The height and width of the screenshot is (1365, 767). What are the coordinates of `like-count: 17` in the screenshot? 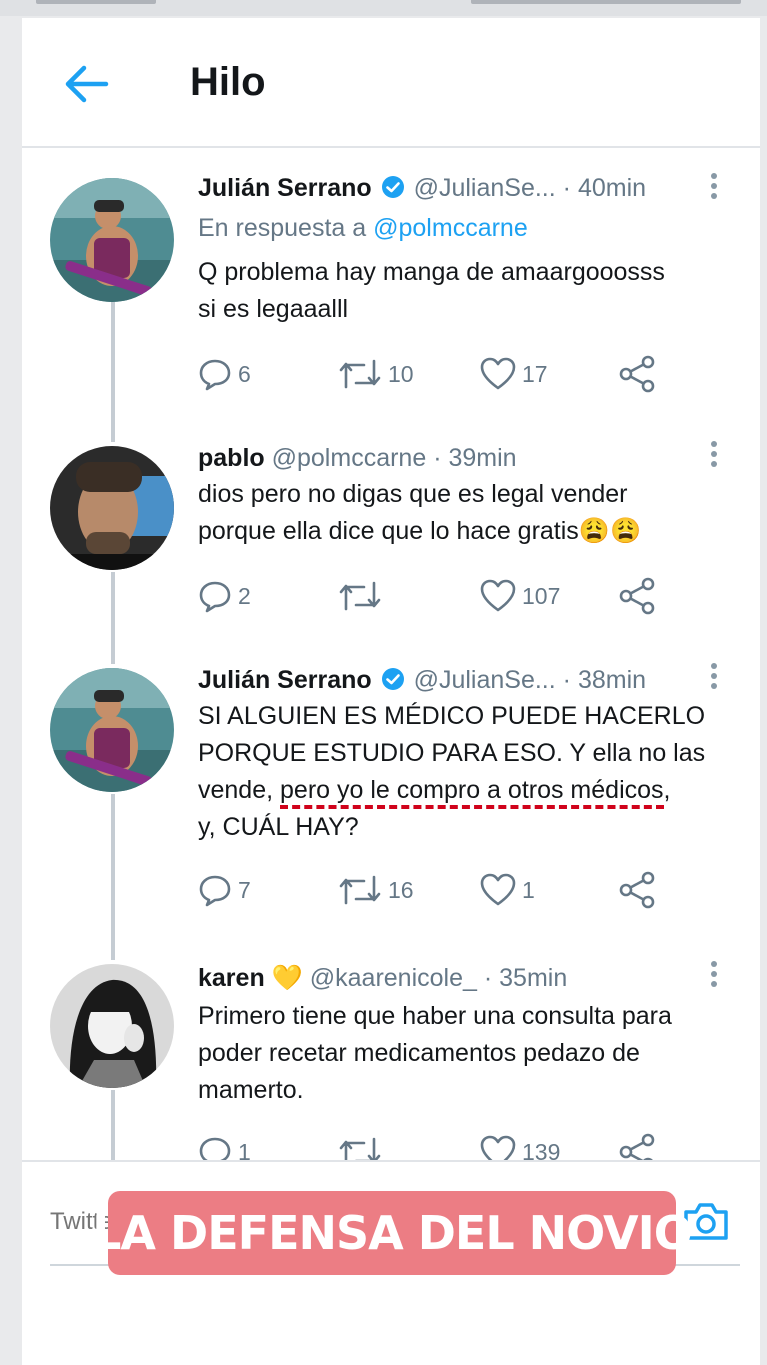 It's located at (535, 373).